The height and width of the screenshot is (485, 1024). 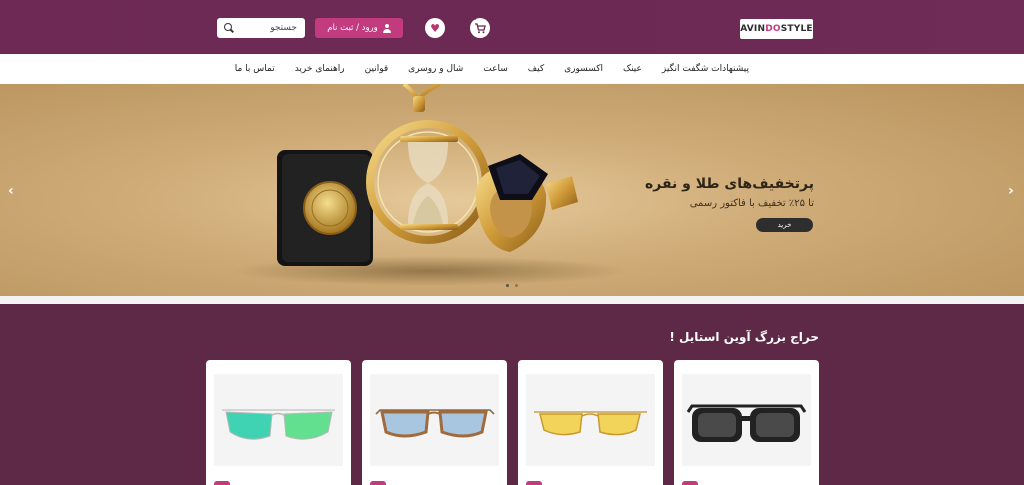 I want to click on hero-buy-button: خرید, so click(x=784, y=225).